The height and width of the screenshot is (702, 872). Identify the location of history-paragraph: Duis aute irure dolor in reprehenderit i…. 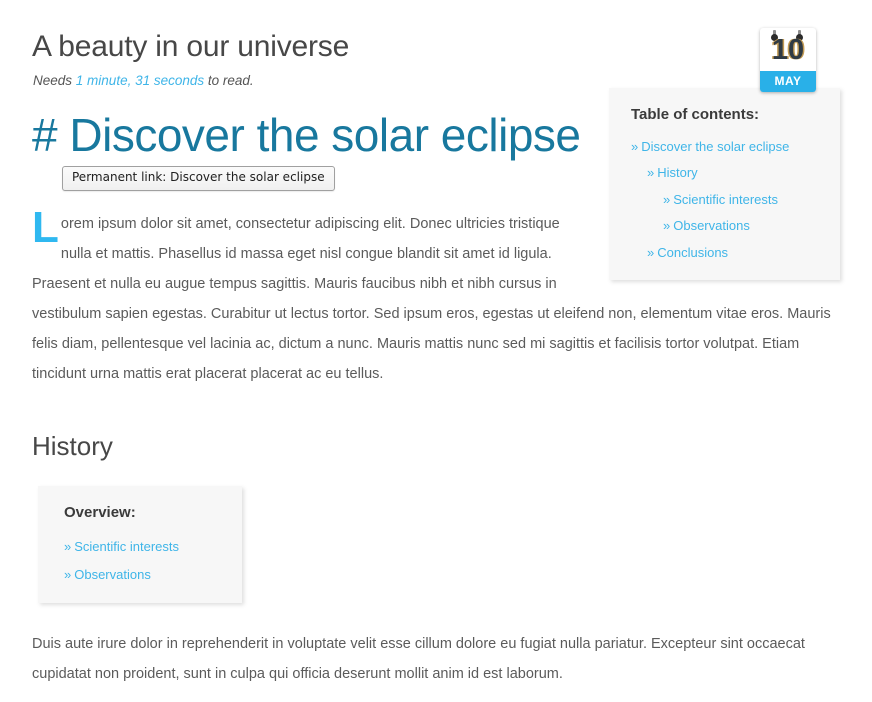
(418, 659).